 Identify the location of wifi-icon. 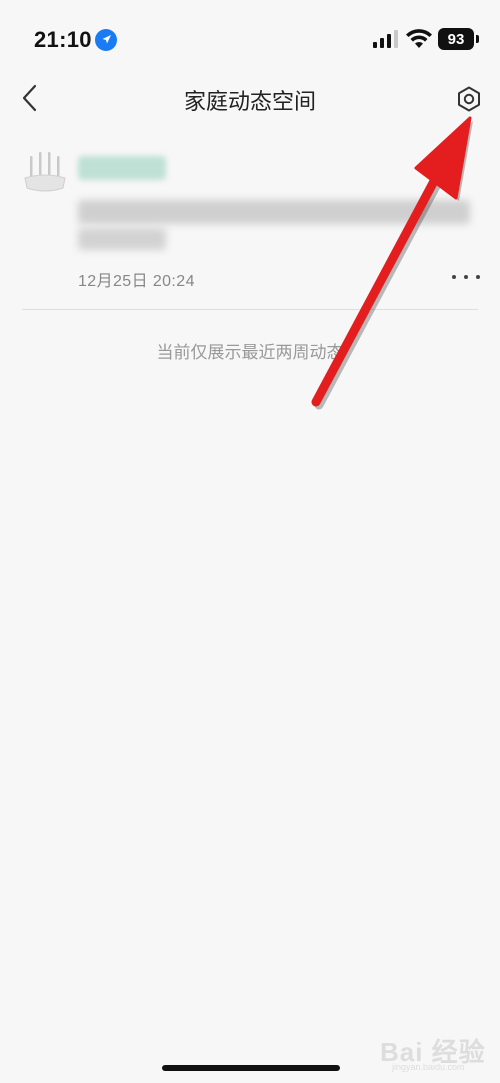
(419, 38).